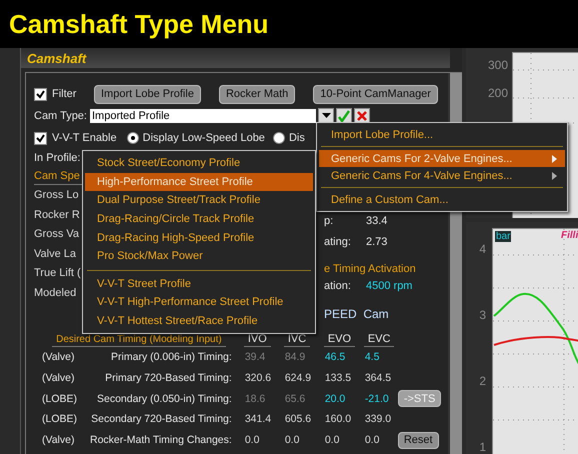  Describe the element at coordinates (199, 302) in the screenshot. I see `menu-item: V-V-T High-Performance Street Profile` at that location.